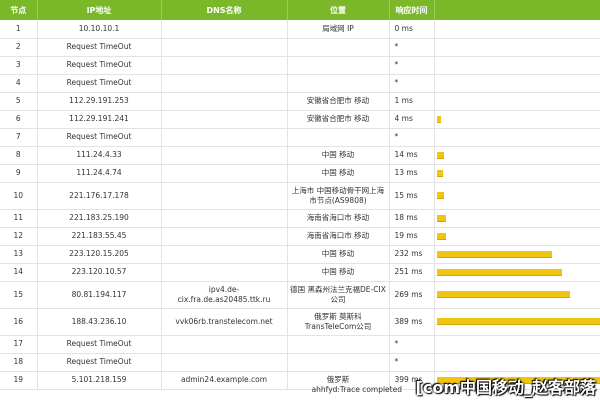 This screenshot has height=400, width=600. I want to click on cell-time: 4 ms, so click(412, 119).